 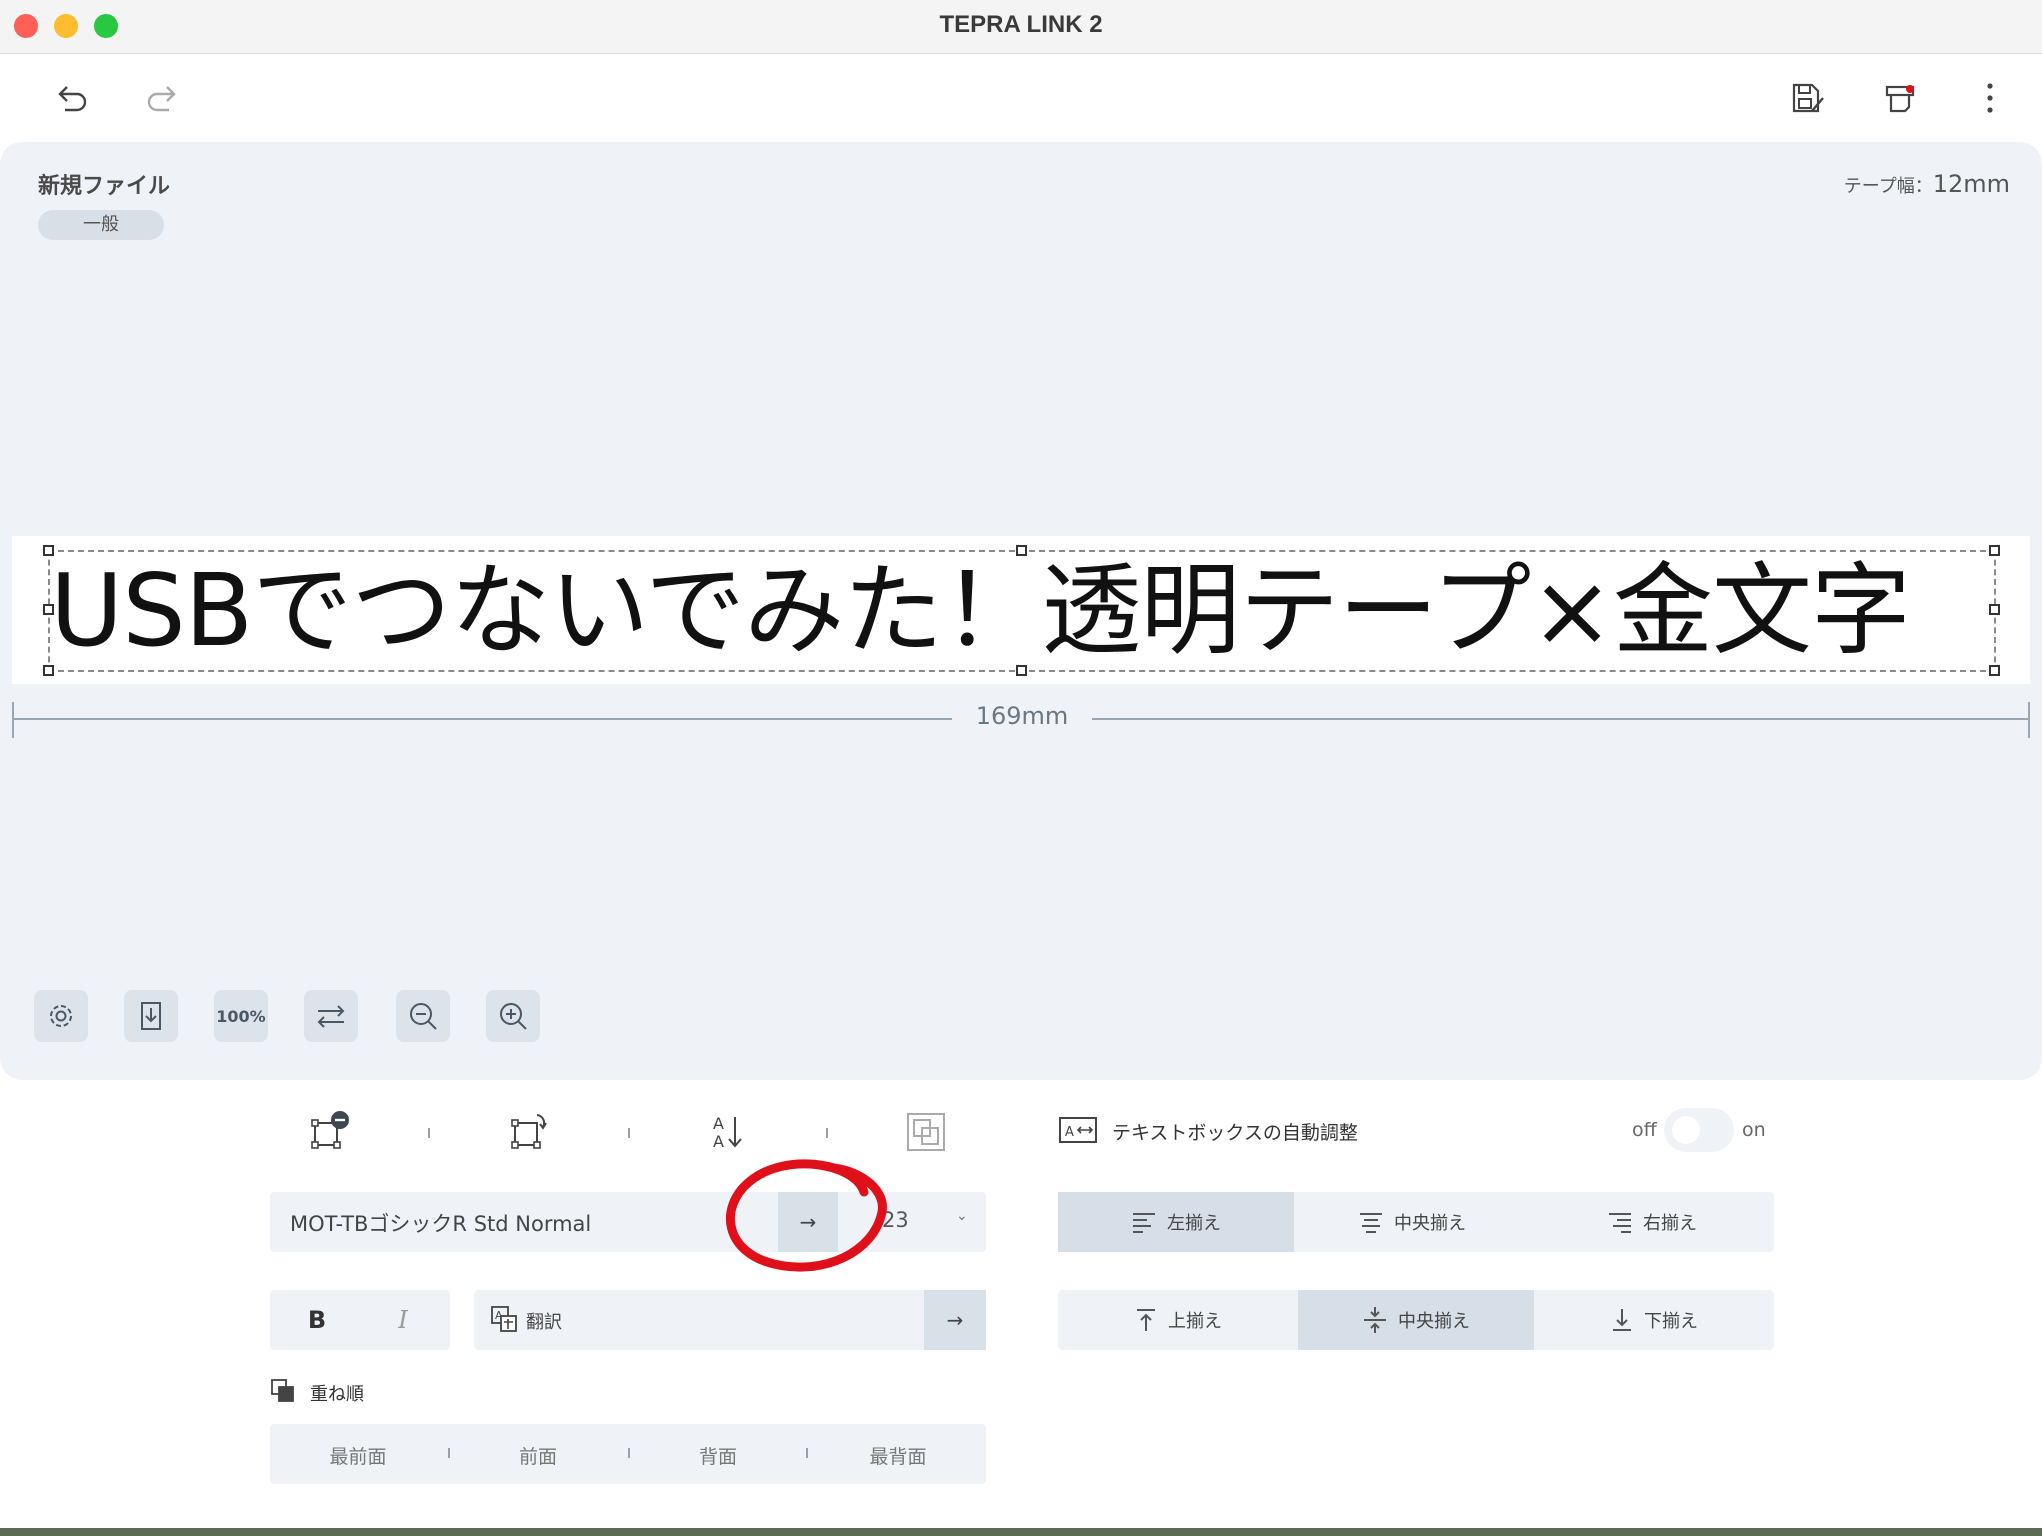 What do you see at coordinates (1235, 1133) in the screenshot?
I see `autofit-label: テキストボックスの自動調整` at bounding box center [1235, 1133].